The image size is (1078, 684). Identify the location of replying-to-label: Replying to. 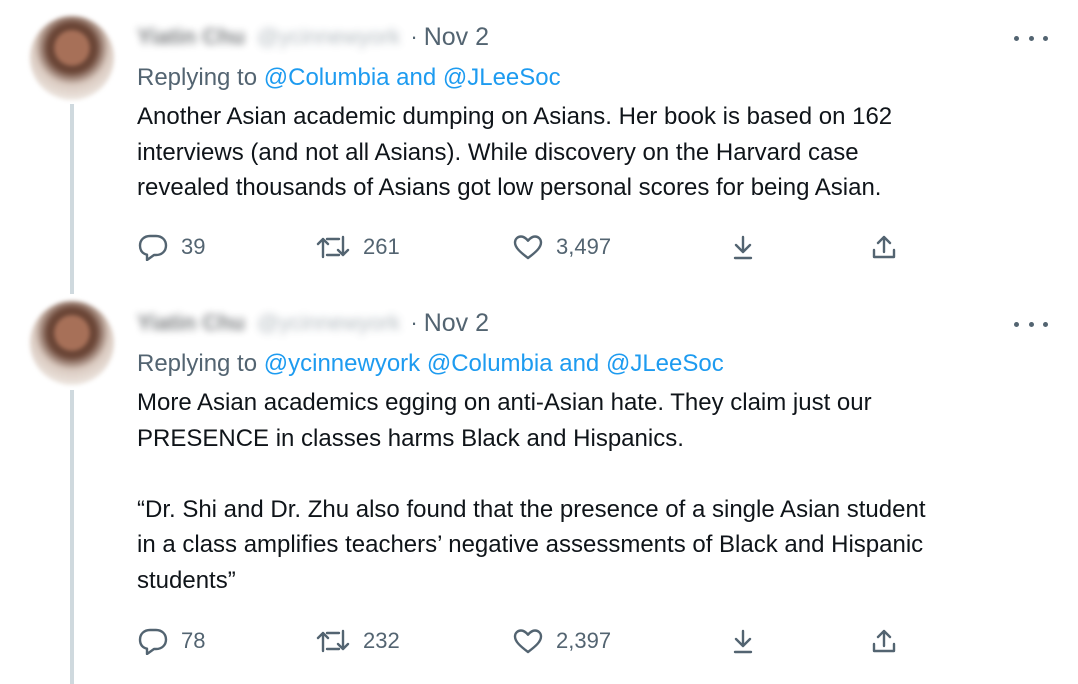
(197, 363).